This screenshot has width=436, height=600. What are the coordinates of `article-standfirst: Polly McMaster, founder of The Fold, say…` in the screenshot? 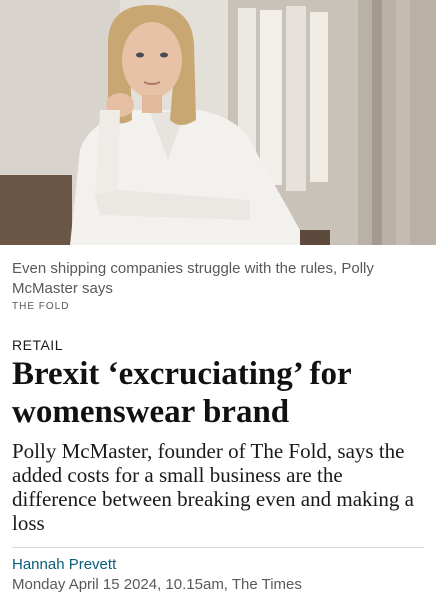 It's located at (213, 487).